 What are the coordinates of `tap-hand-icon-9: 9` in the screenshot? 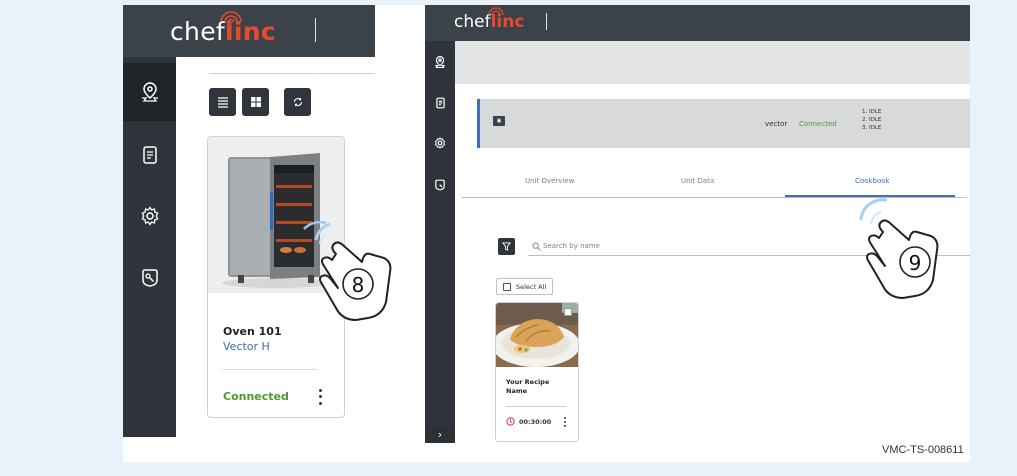 It's located at (899, 248).